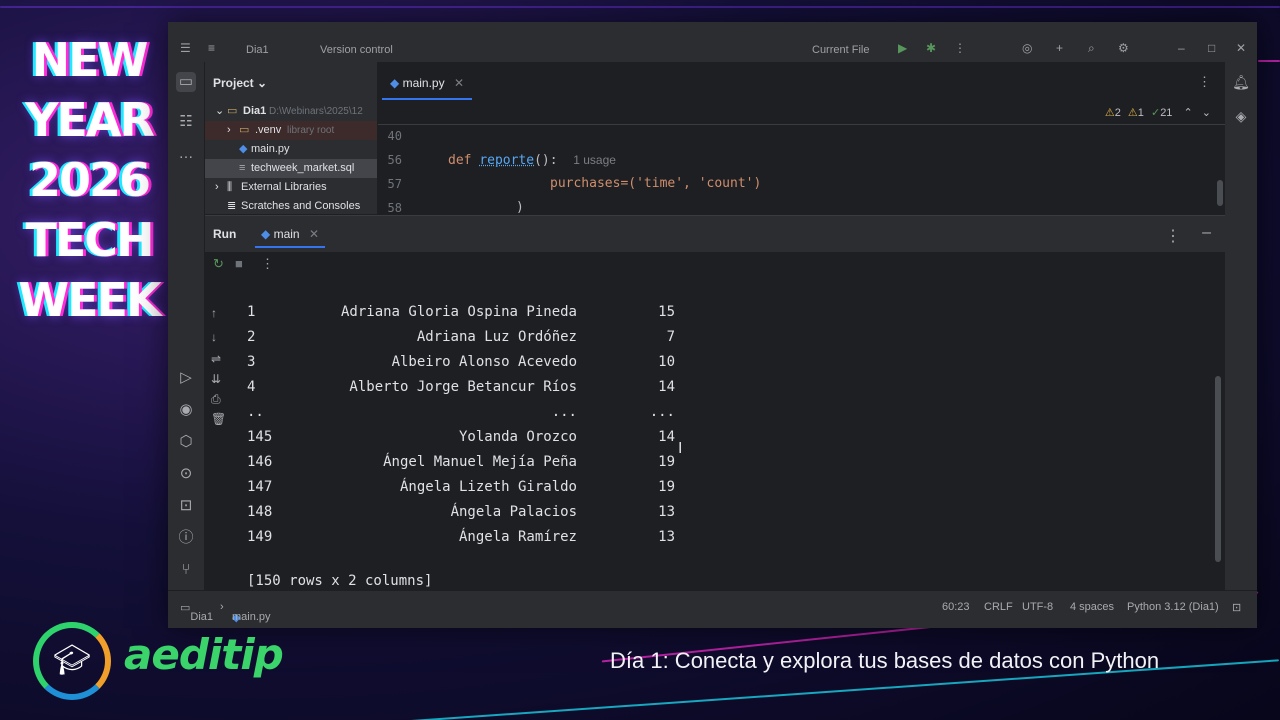  What do you see at coordinates (89, 300) in the screenshot?
I see `banner-line: WEEK` at bounding box center [89, 300].